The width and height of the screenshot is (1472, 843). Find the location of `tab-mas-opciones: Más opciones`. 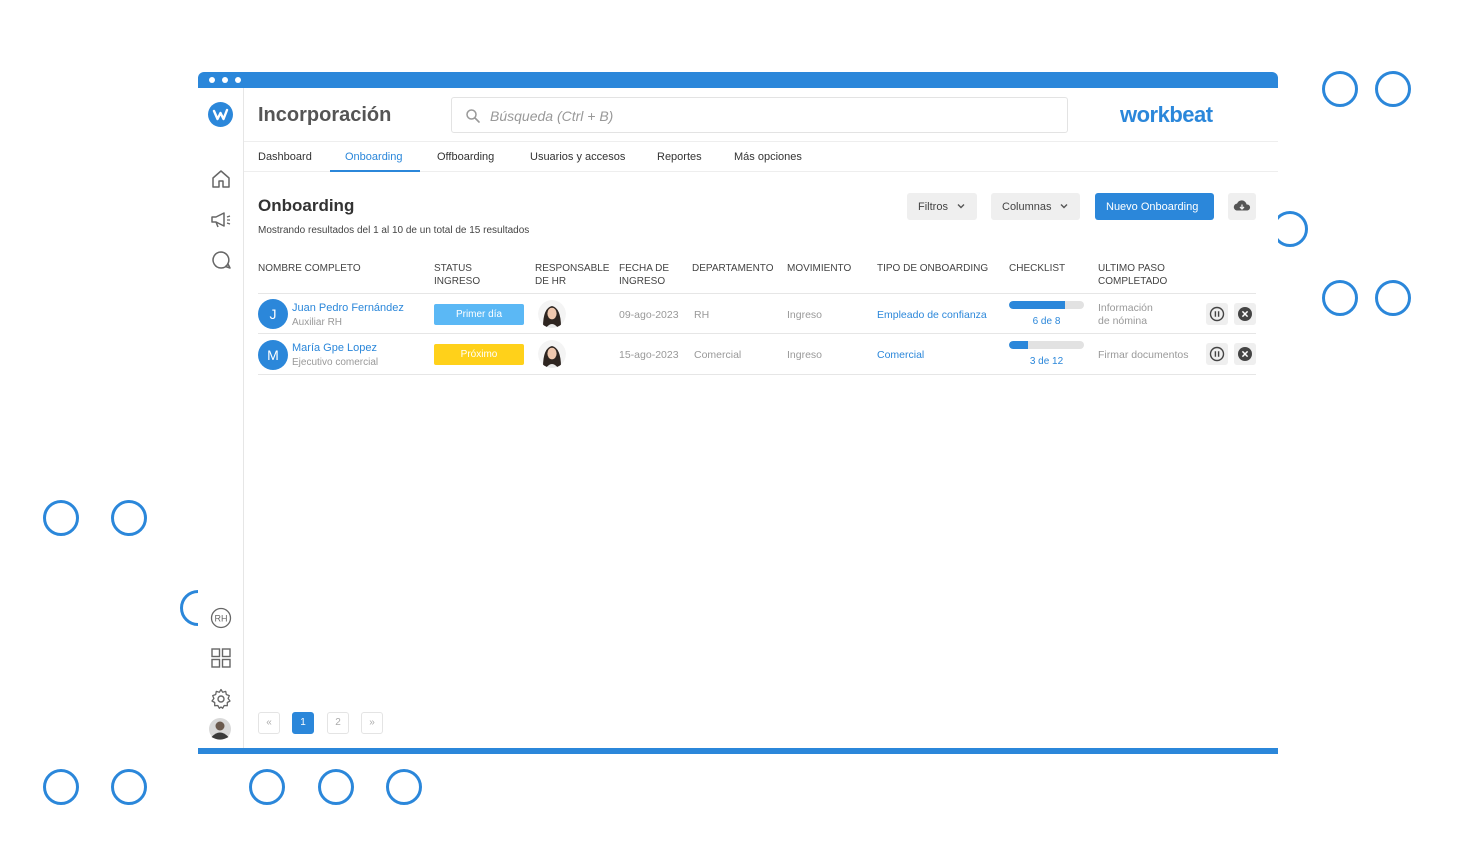

tab-mas-opciones: Más opciones is located at coordinates (768, 157).